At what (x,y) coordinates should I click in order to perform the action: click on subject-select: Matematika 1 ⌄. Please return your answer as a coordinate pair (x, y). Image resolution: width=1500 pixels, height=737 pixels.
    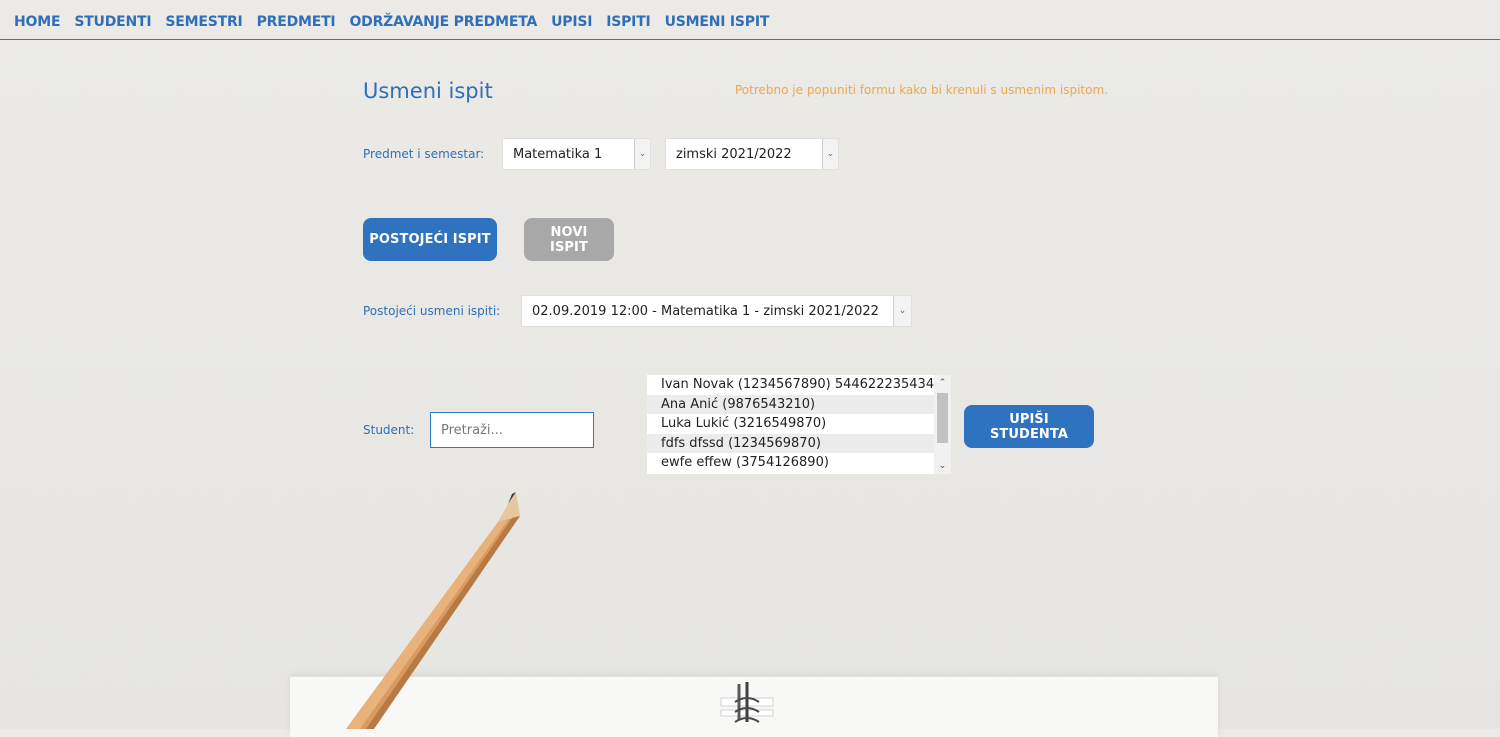
    Looking at the image, I should click on (576, 154).